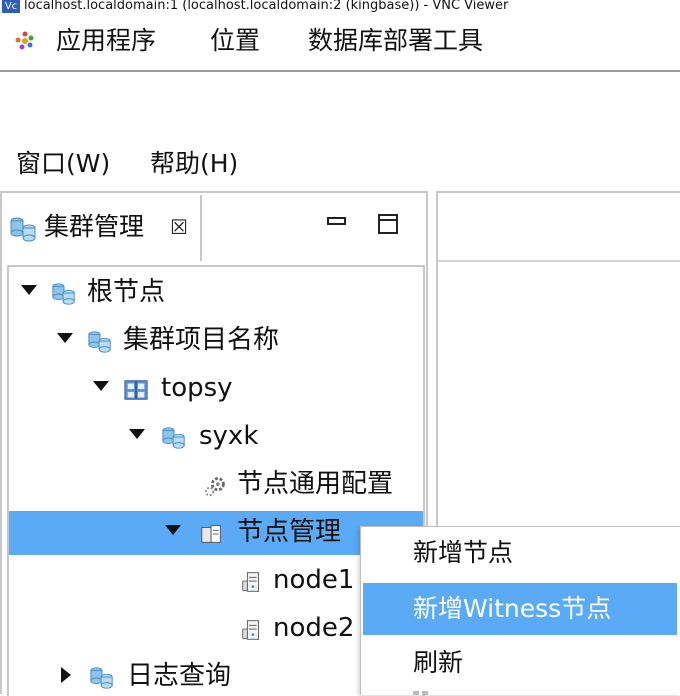 This screenshot has height=696, width=680. What do you see at coordinates (63, 164) in the screenshot?
I see `menu-window: 窗口(W)` at bounding box center [63, 164].